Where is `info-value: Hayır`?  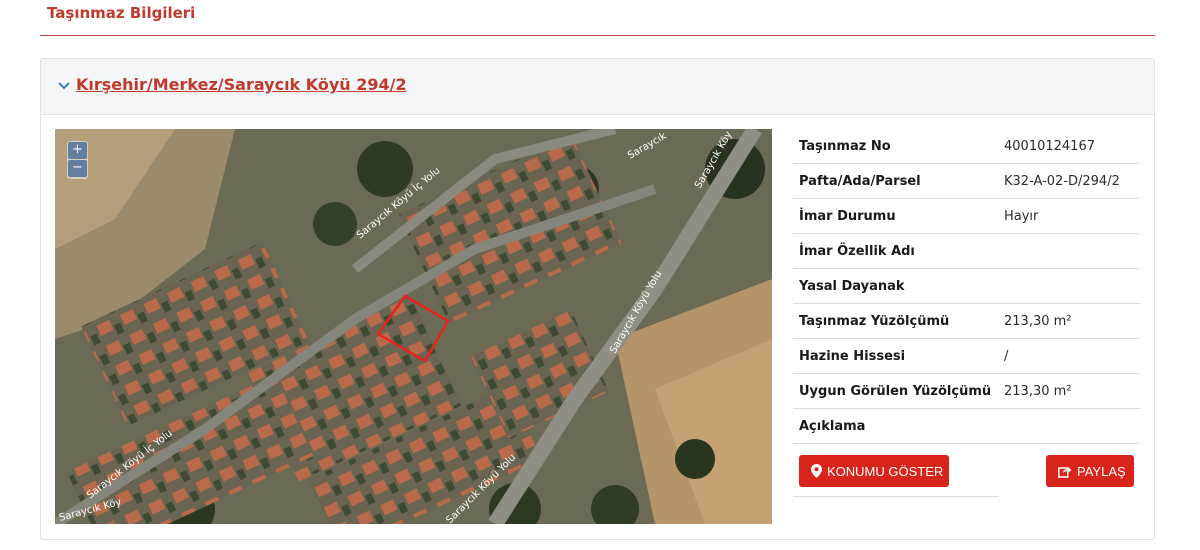
info-value: Hayır is located at coordinates (1021, 216).